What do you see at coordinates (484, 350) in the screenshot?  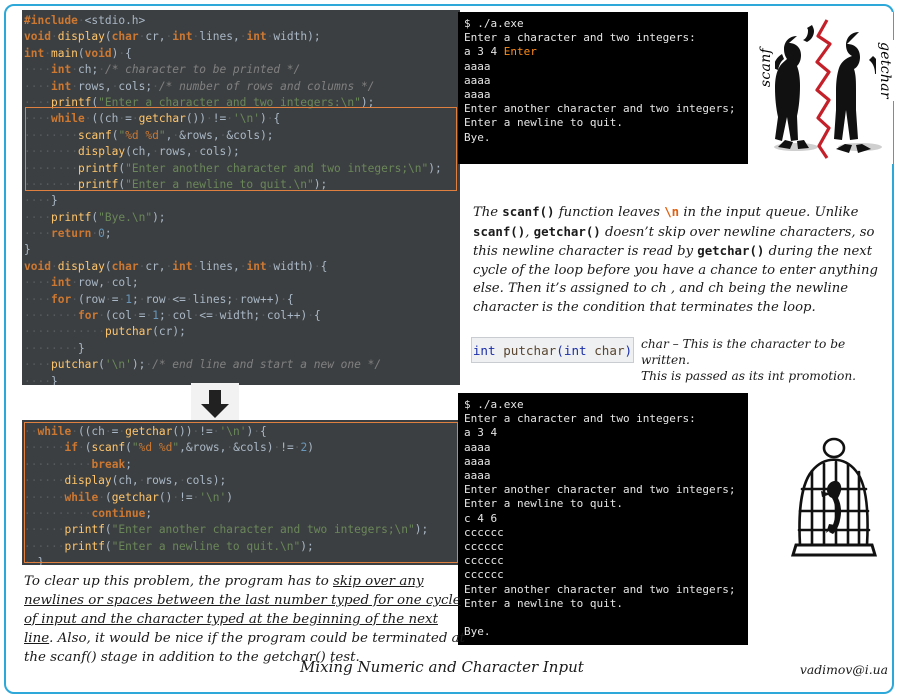 I see `signature-return-type: int` at bounding box center [484, 350].